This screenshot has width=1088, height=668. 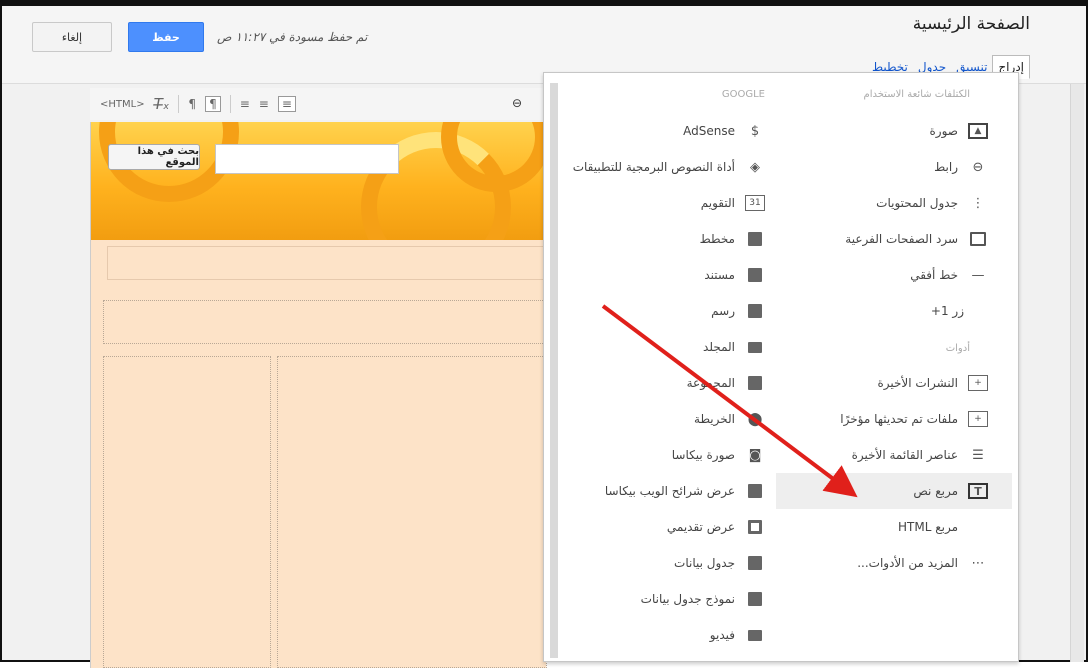 What do you see at coordinates (667, 239) in the screenshot?
I see `menu-item-chart: مخطط` at bounding box center [667, 239].